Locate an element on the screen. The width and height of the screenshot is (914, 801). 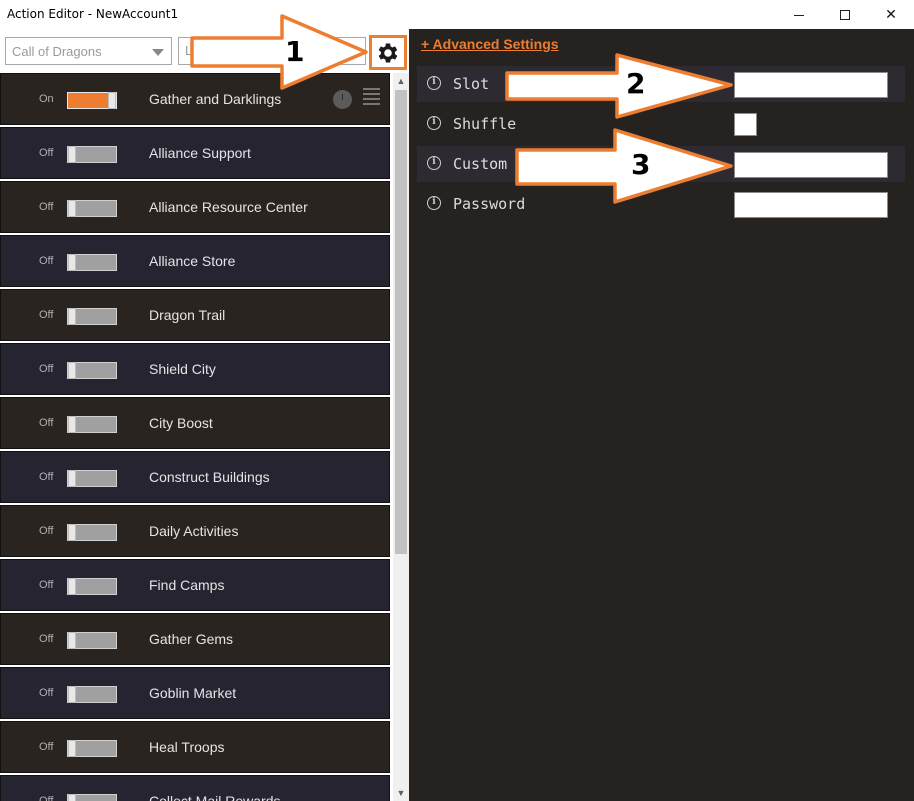
action-name: Gather and Darklings is located at coordinates (215, 99).